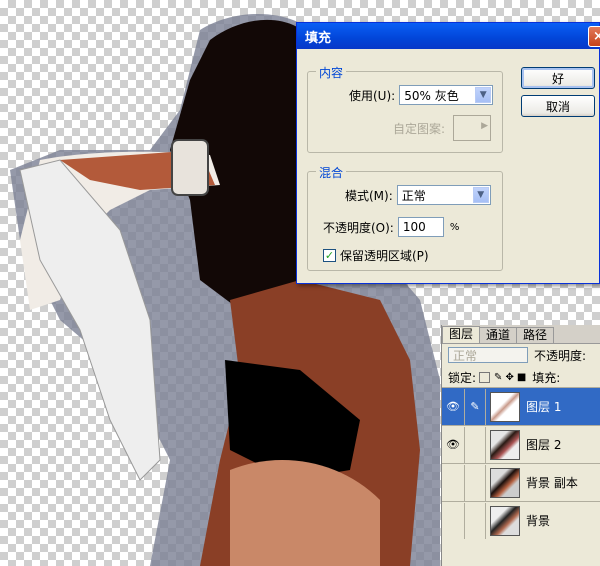 The image size is (600, 566). What do you see at coordinates (475, 406) in the screenshot?
I see `brush-icon: ✎` at bounding box center [475, 406].